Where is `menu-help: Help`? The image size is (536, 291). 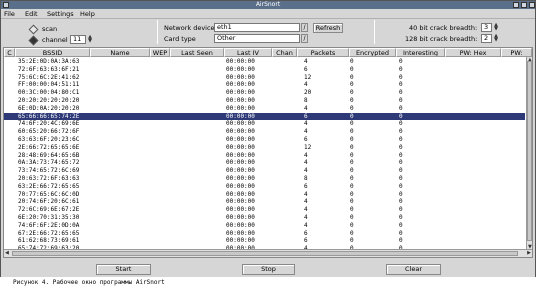 menu-help: Help is located at coordinates (87, 14).